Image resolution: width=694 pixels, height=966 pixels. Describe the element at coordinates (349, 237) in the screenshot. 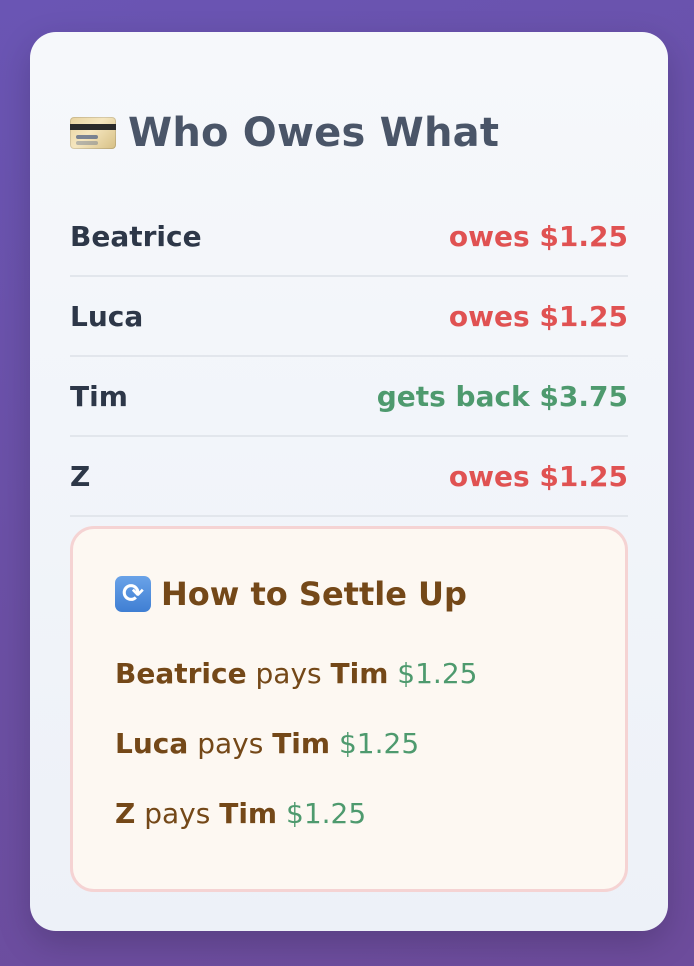

I see `balance-row: Beatrice owes $1.25` at that location.